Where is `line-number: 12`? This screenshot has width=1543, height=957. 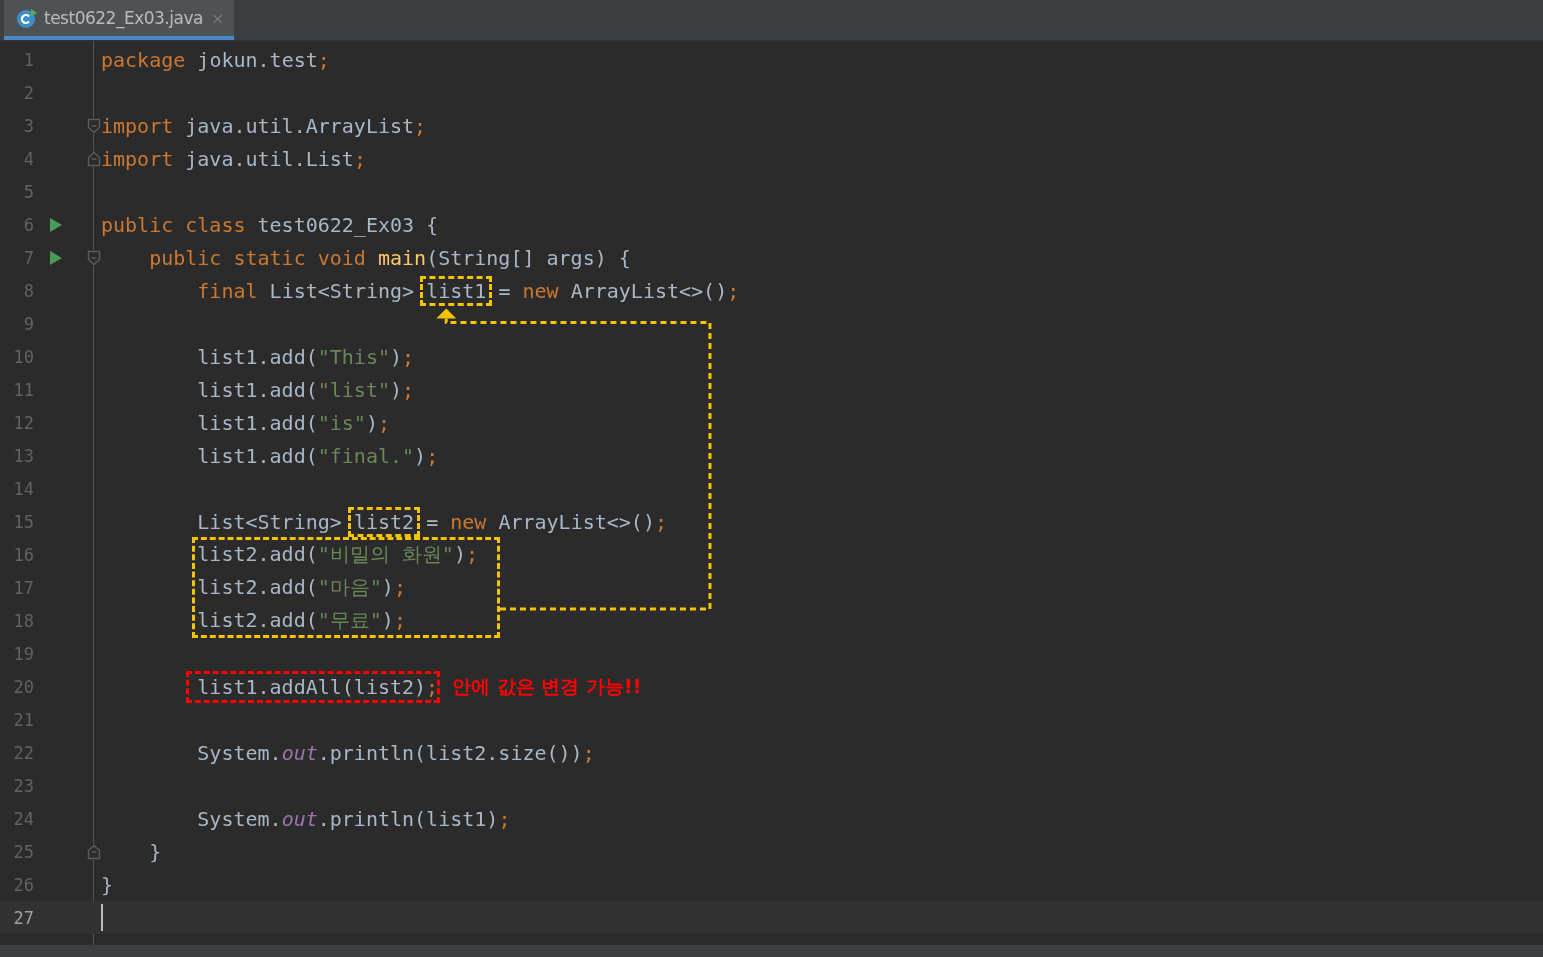
line-number: 12 is located at coordinates (23, 422).